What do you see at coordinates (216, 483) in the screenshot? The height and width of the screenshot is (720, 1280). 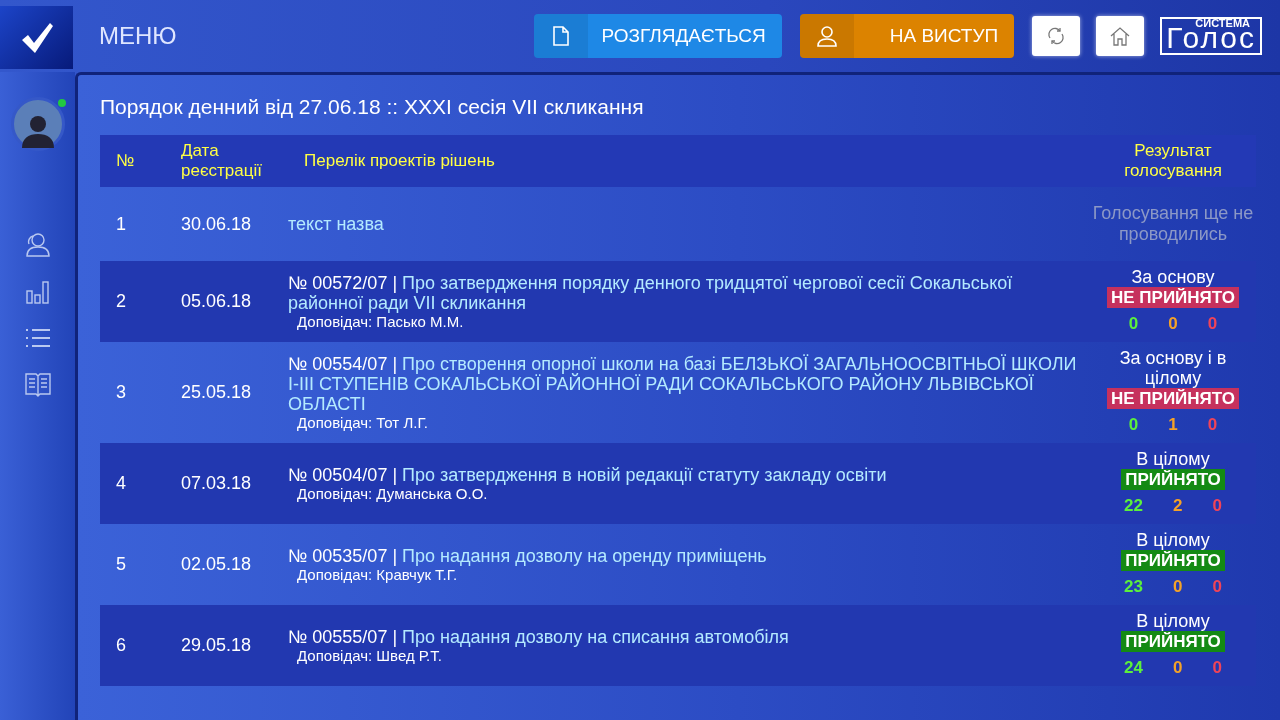 I see `registration-date: 07.03.18` at bounding box center [216, 483].